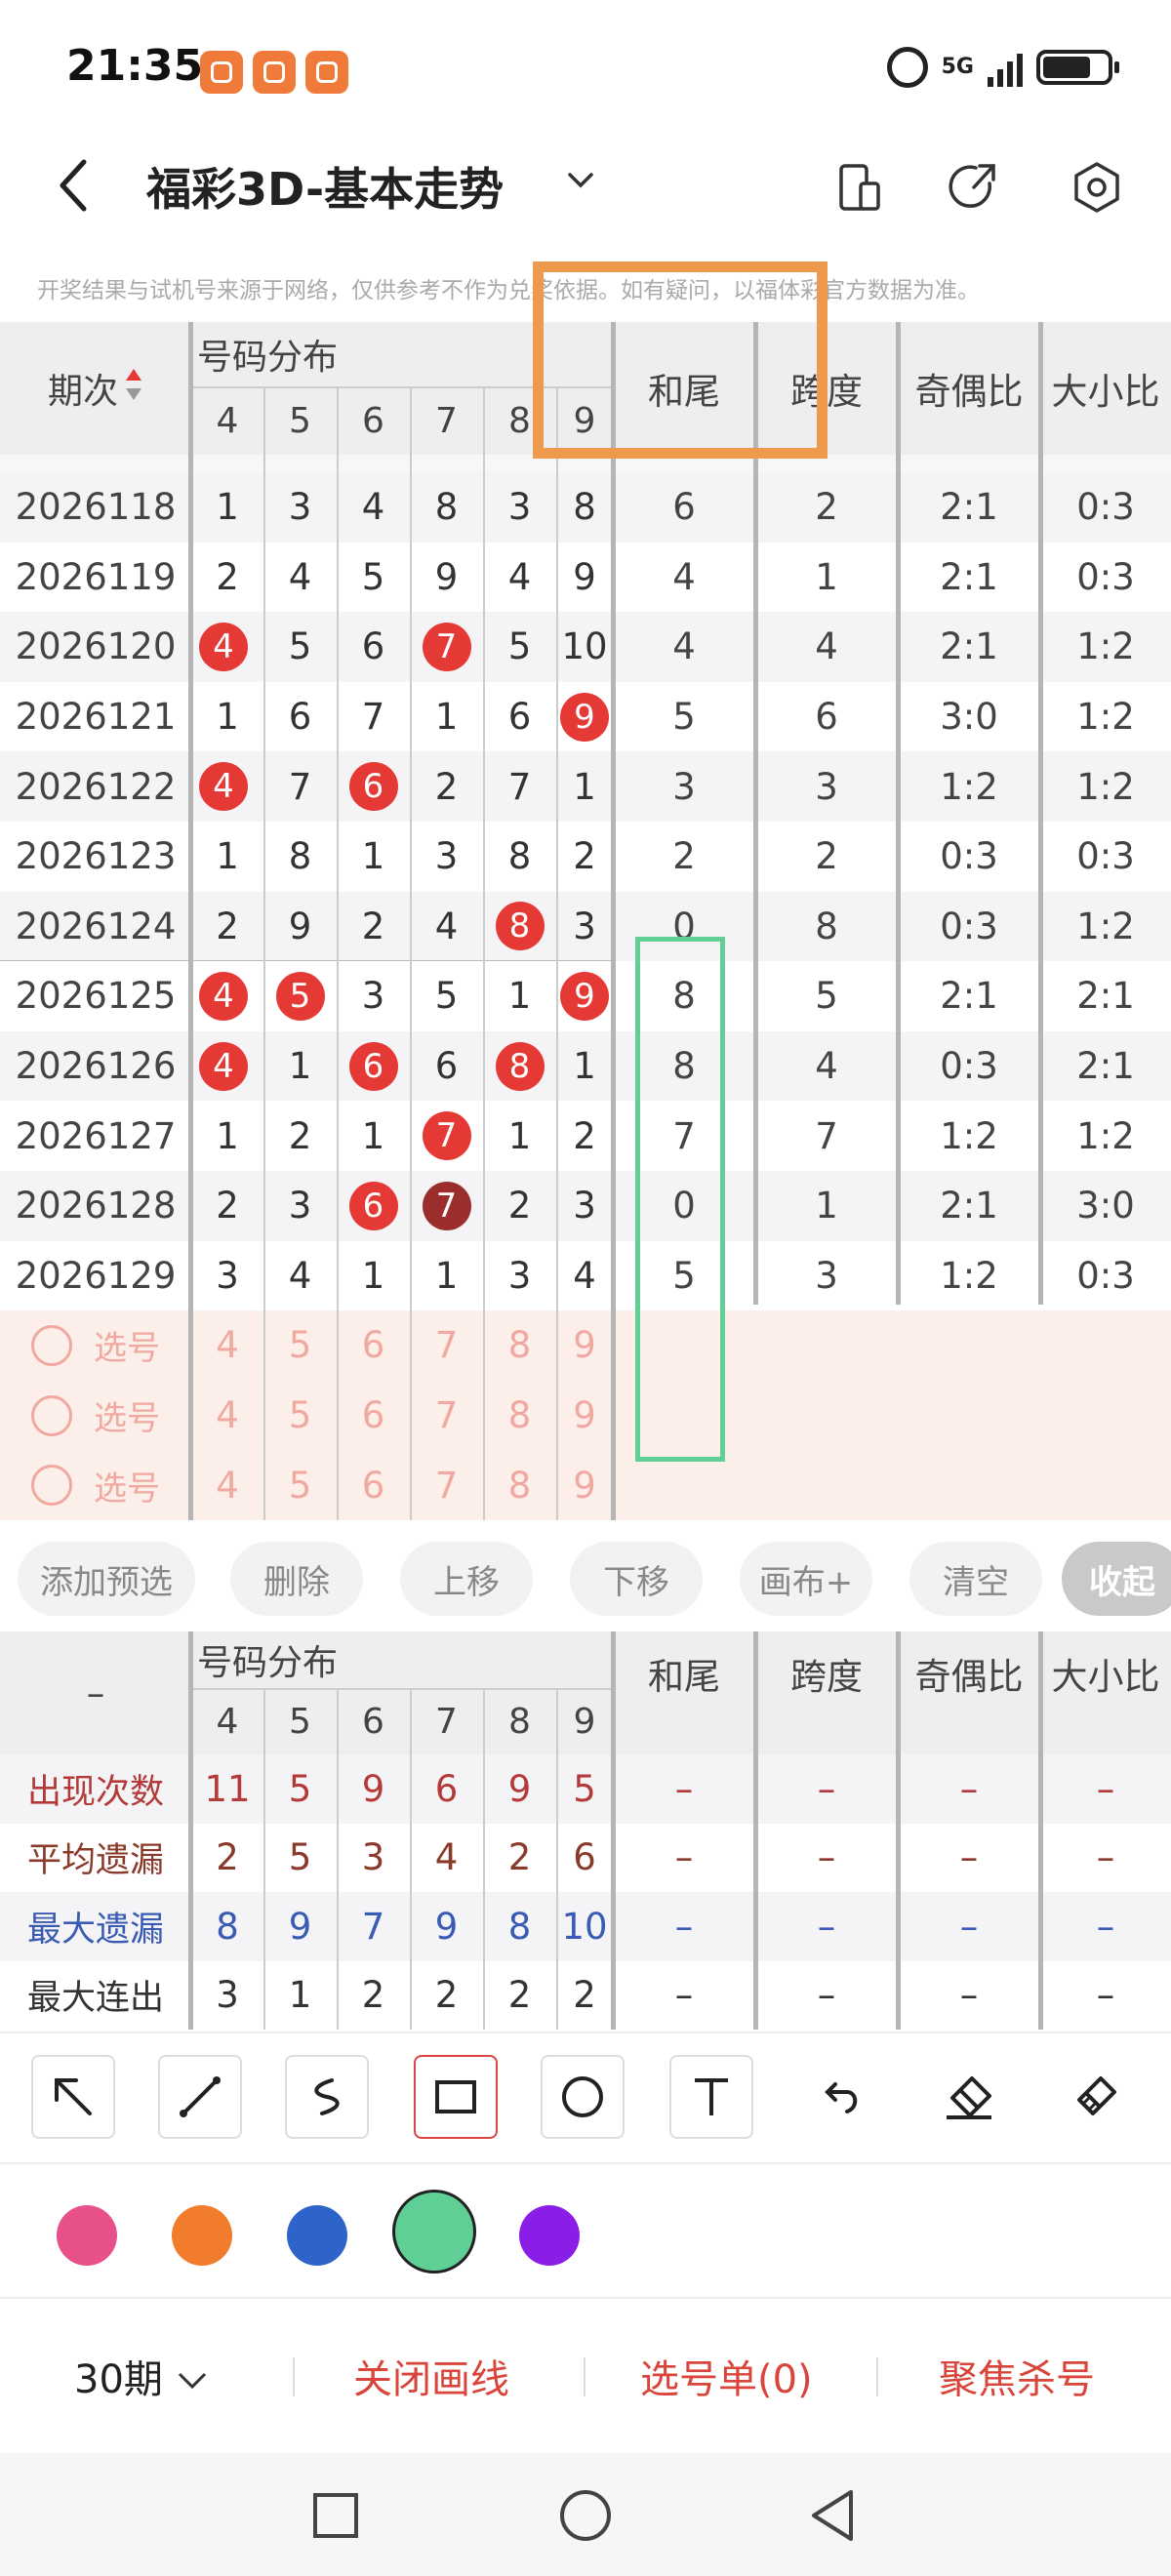 This screenshot has width=1171, height=2576. I want to click on hit-ball: 9, so click(584, 717).